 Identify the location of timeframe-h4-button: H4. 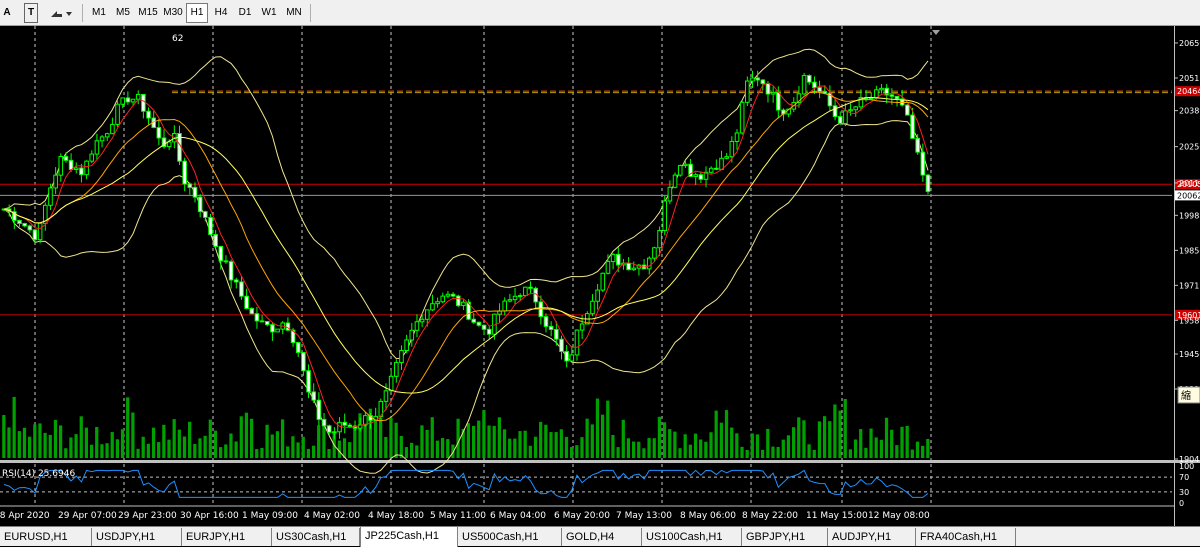
(221, 13).